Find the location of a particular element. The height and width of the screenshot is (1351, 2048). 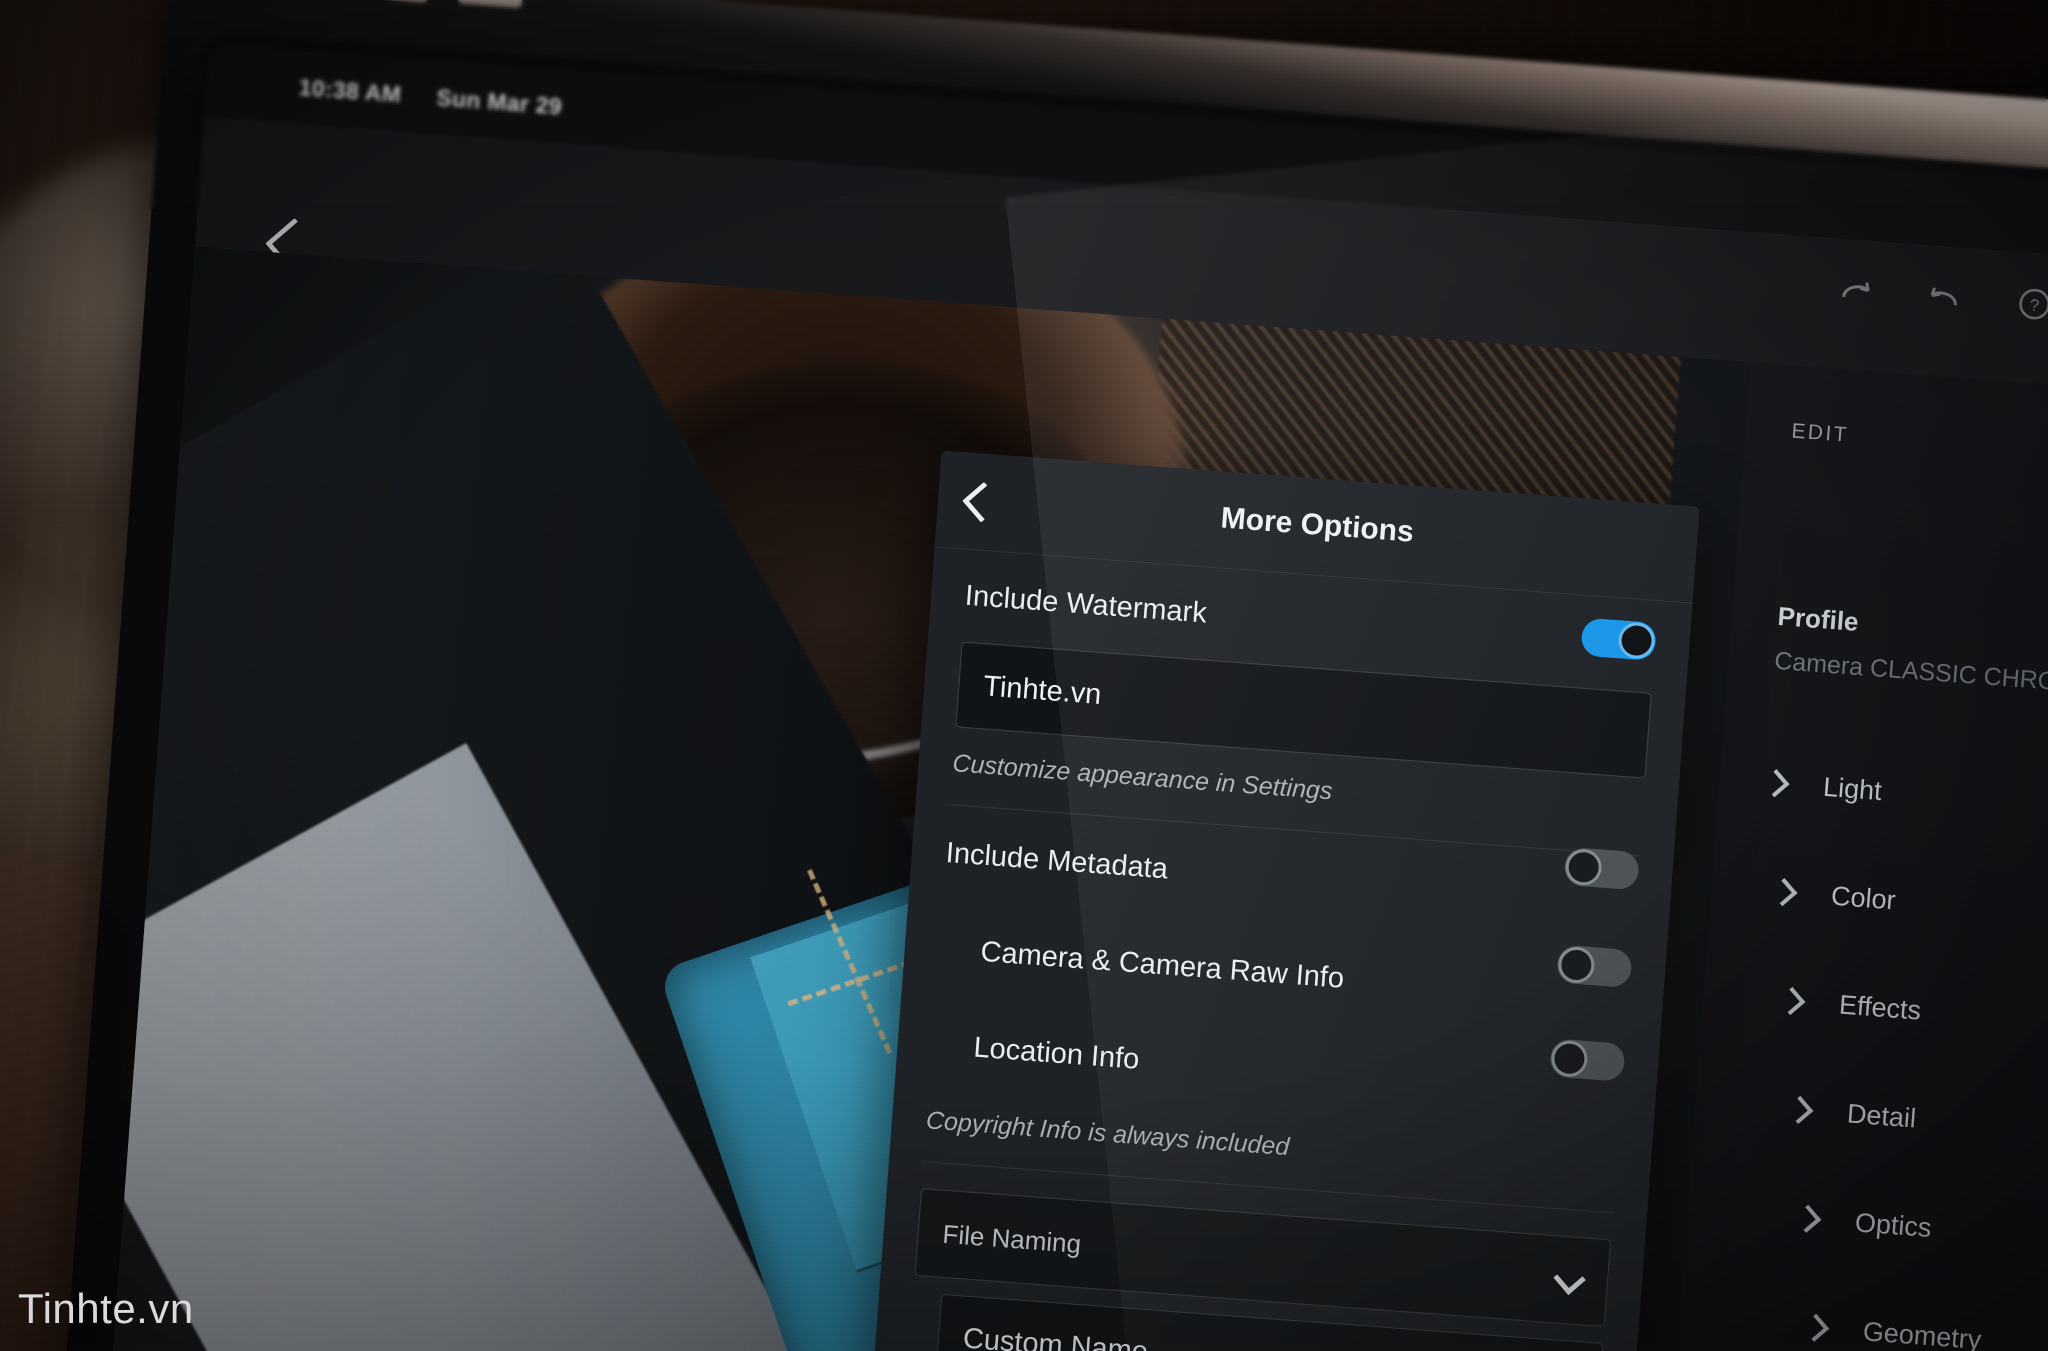

help-icon: ? is located at coordinates (2032, 304).